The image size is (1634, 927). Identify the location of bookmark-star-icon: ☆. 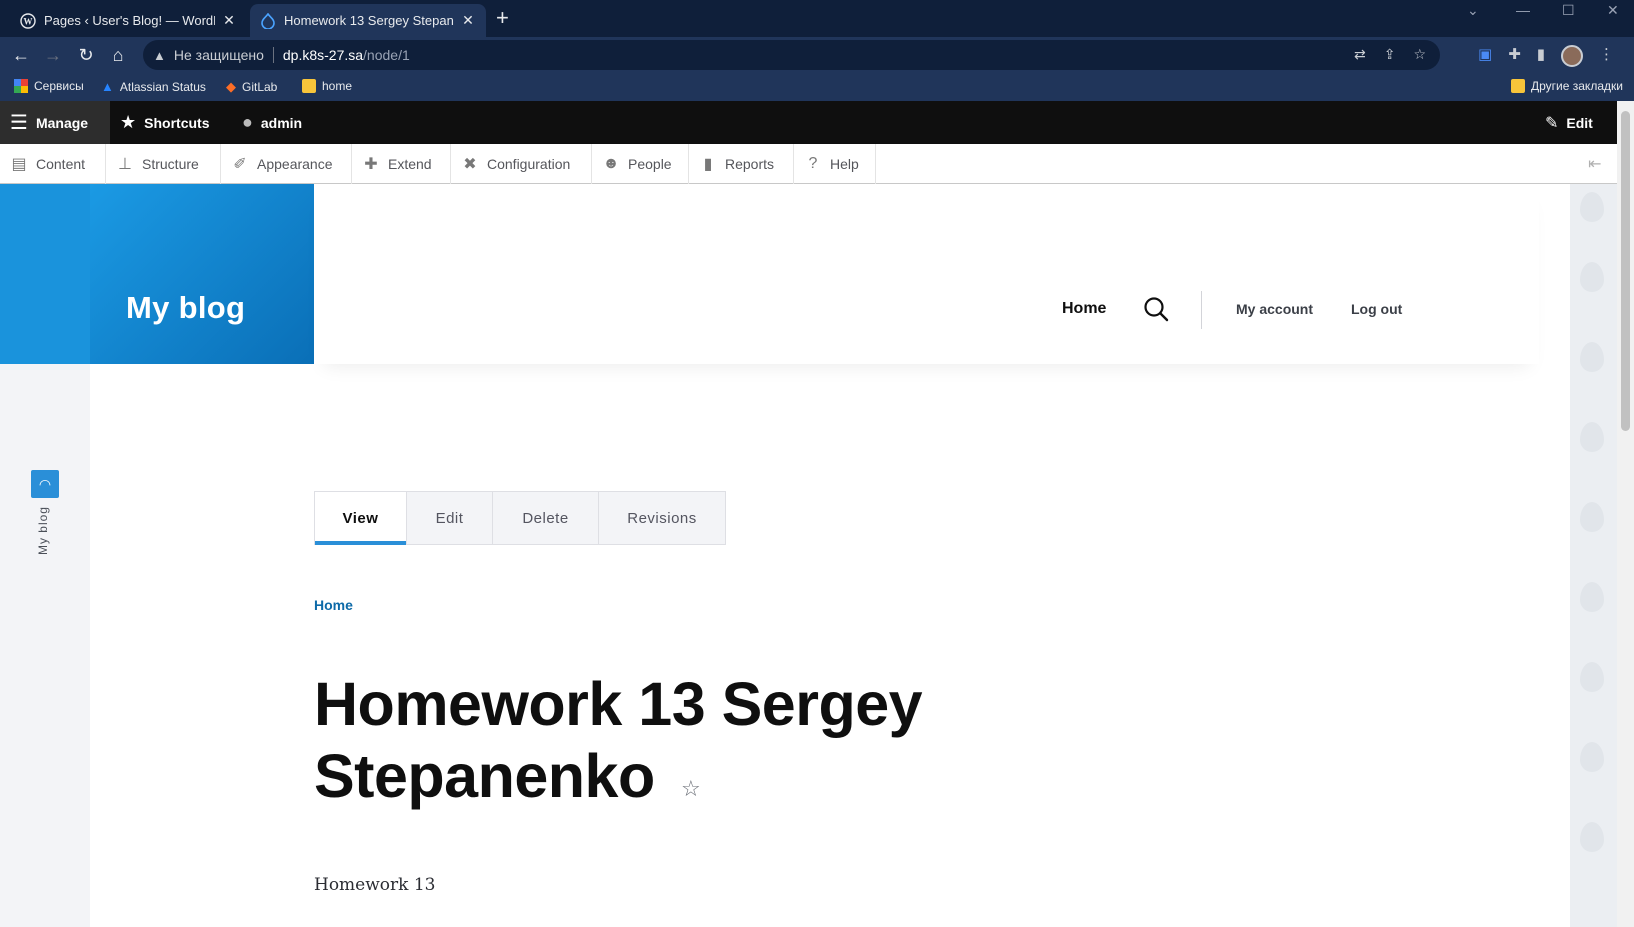
(1419, 54).